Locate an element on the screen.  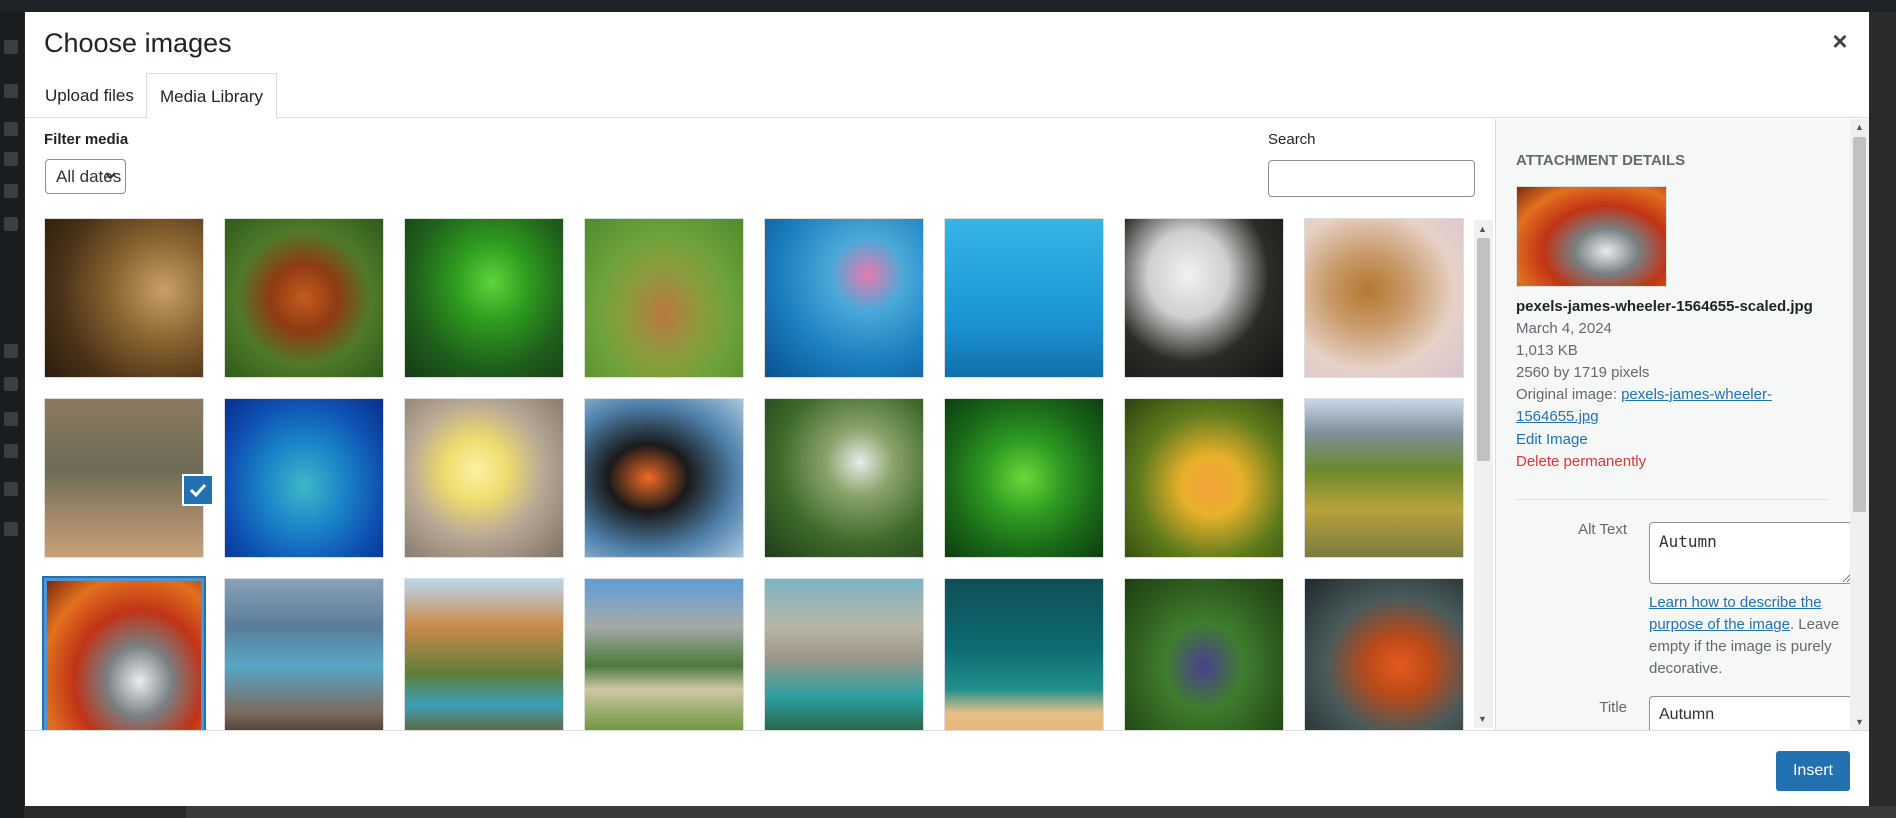
checkmark-icon is located at coordinates (198, 490).